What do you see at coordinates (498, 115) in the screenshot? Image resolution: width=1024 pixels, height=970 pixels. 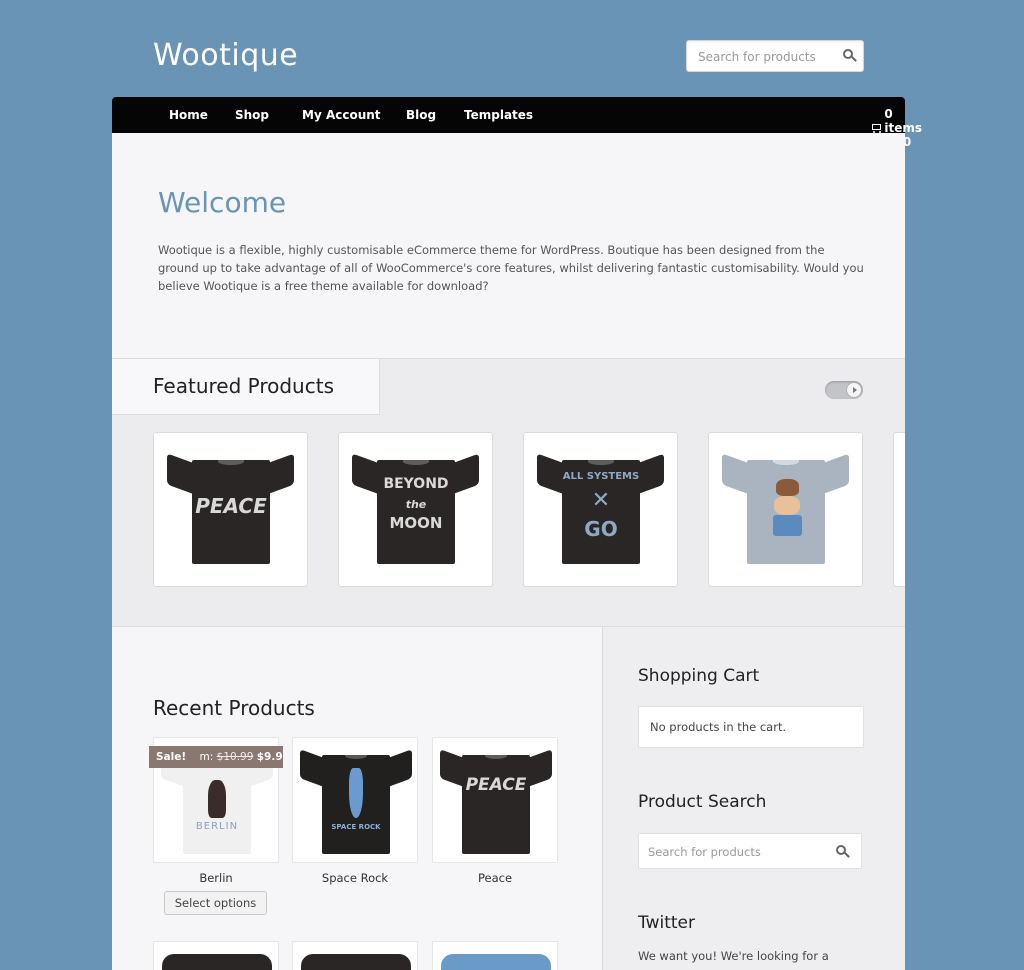 I see `nav-item-templates: Templates` at bounding box center [498, 115].